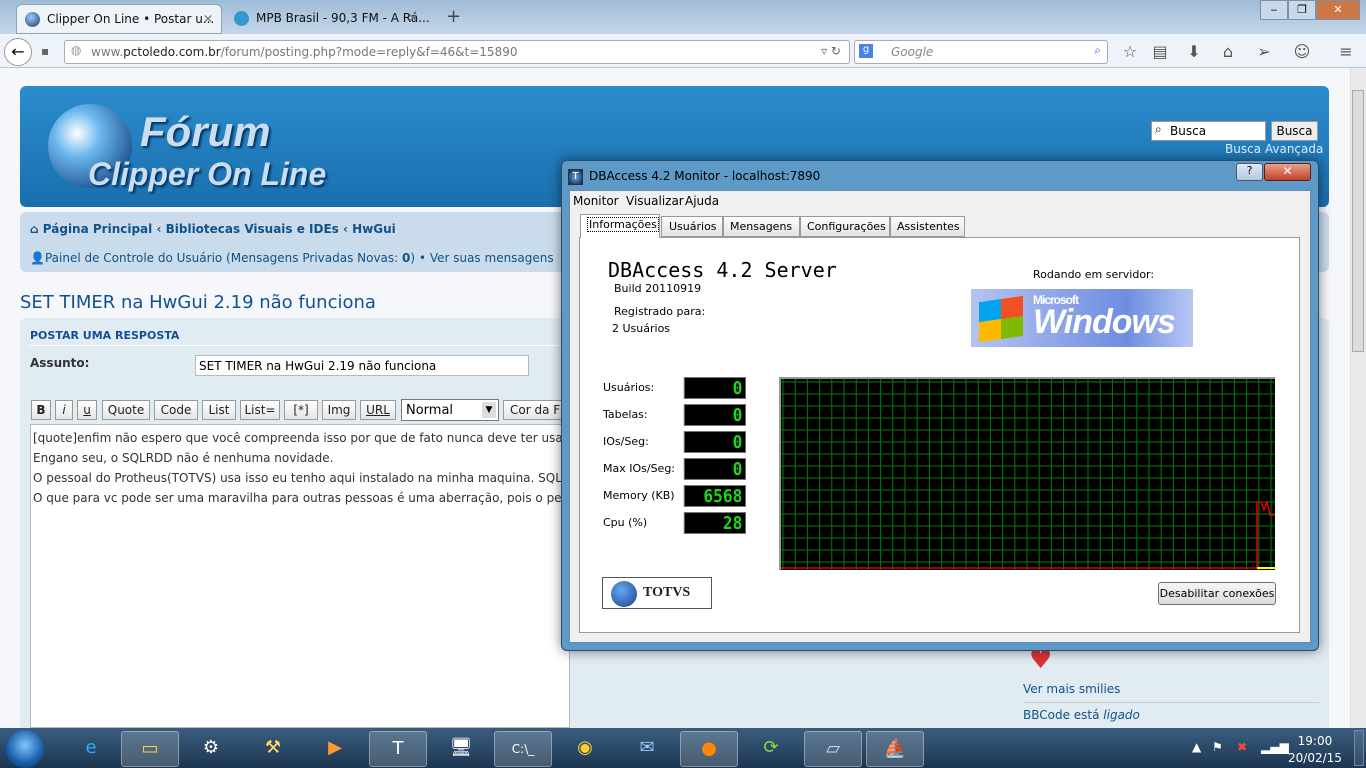 The height and width of the screenshot is (768, 1366). I want to click on star-icon: ☆, so click(1130, 52).